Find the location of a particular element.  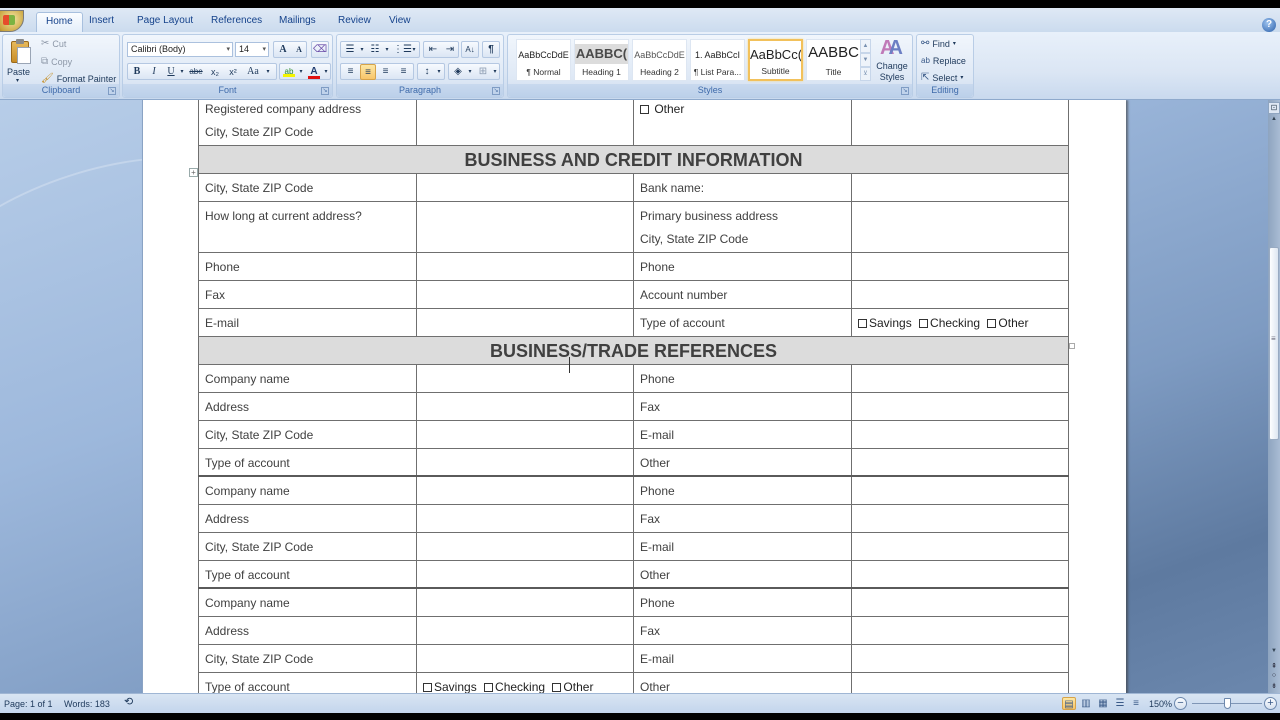

style-heading-2: AaBbCcDdE Heading 2 is located at coordinates (659, 60).